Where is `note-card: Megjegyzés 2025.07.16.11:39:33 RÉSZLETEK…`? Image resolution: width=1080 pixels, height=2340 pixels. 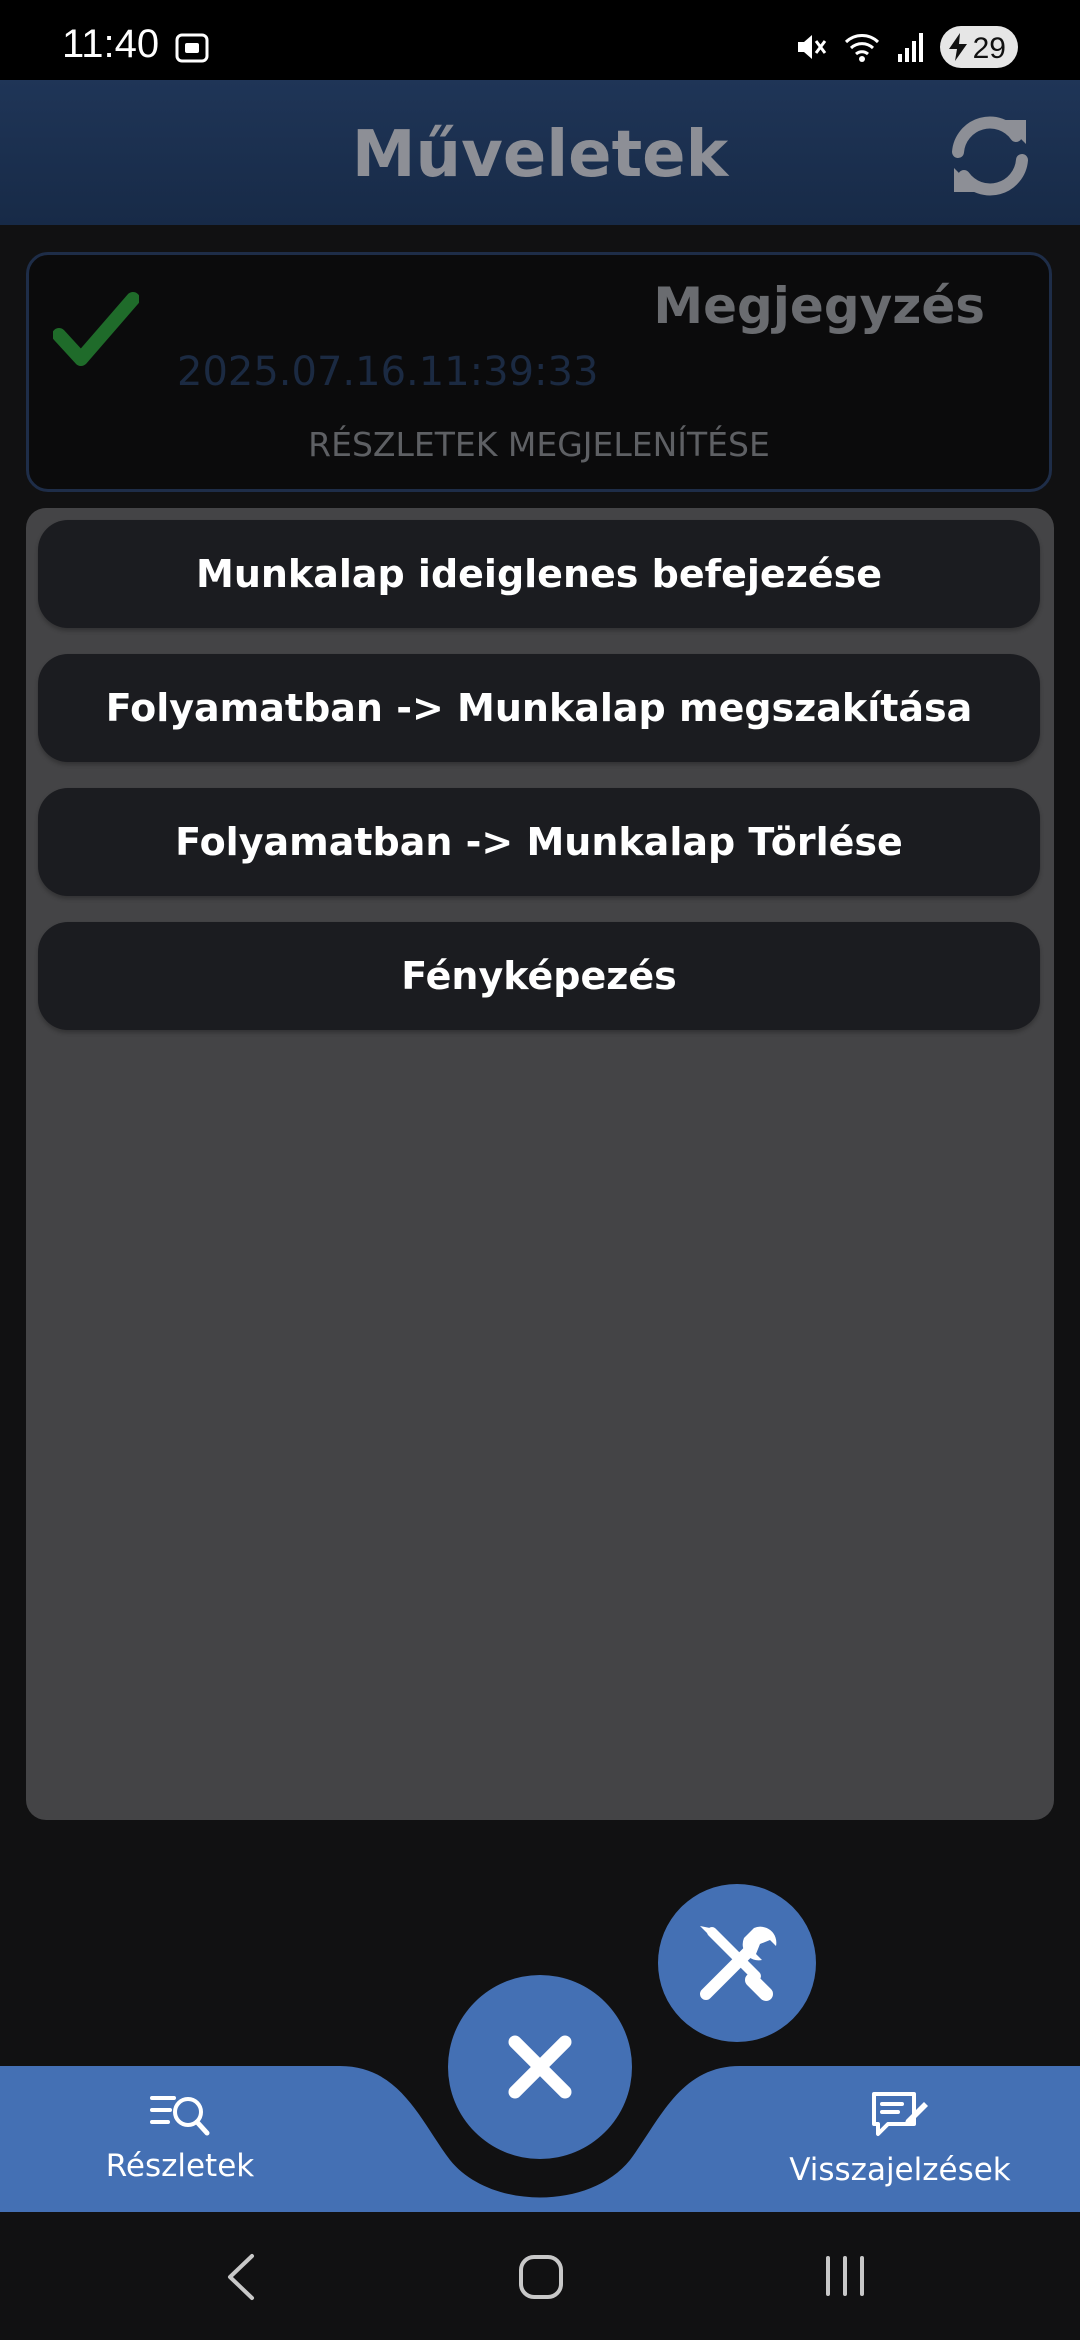 note-card: Megjegyzés 2025.07.16.11:39:33 RÉSZLETEK… is located at coordinates (539, 372).